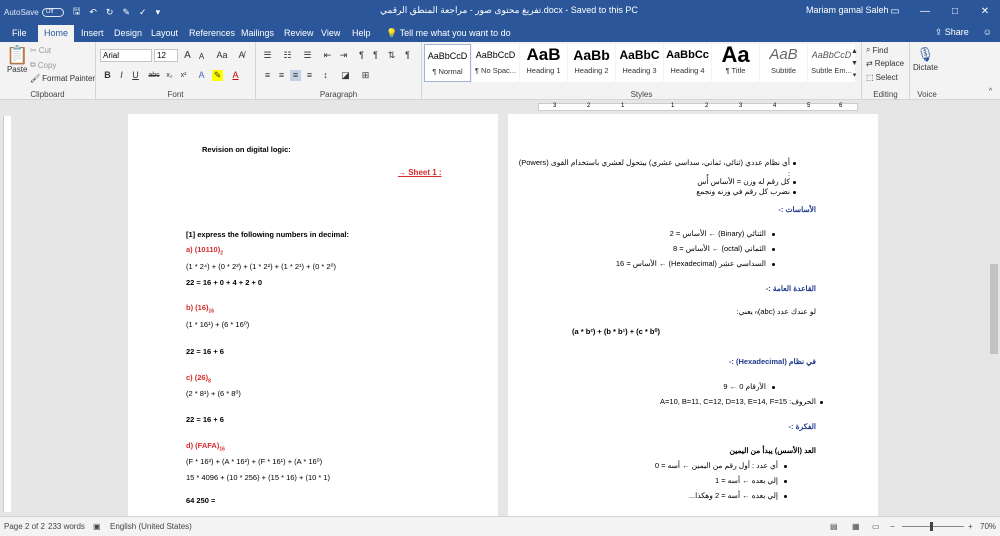 The image size is (1000, 536). Describe the element at coordinates (143, 12) in the screenshot. I see `spelling-icon: ✓` at that location.